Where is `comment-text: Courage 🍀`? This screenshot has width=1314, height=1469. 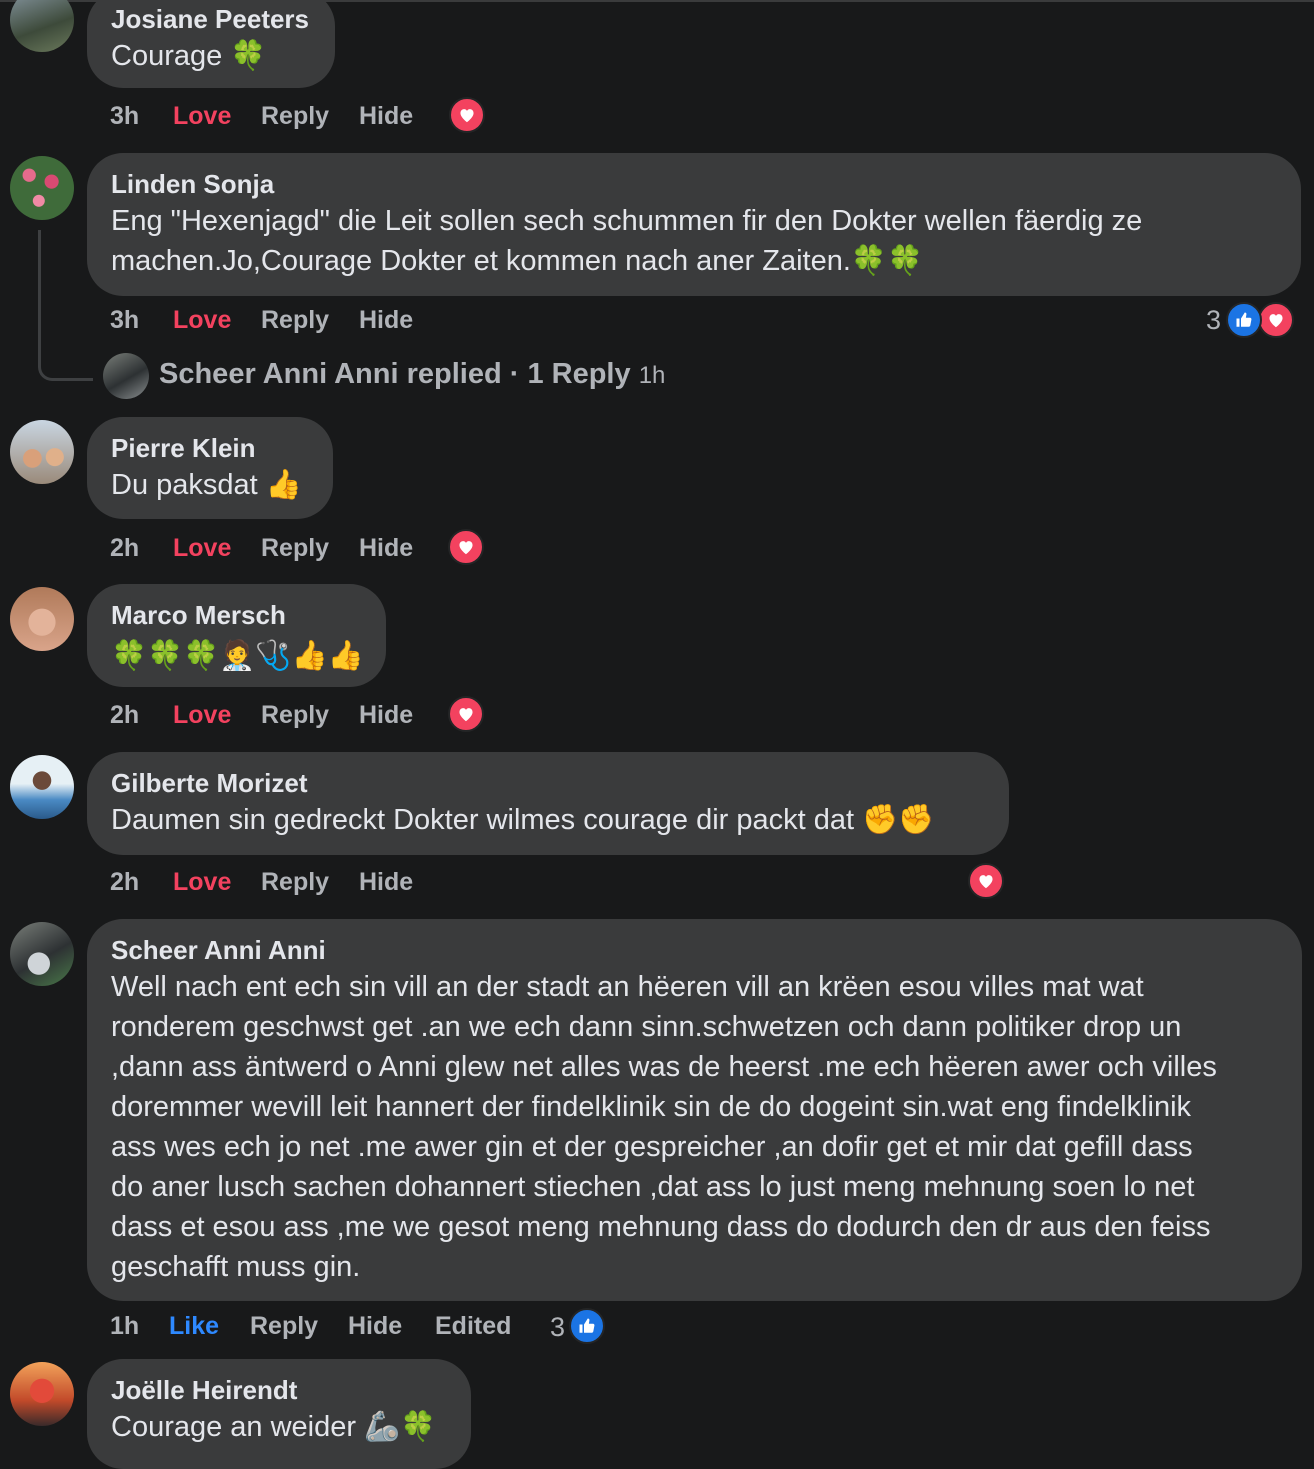 comment-text: Courage 🍀 is located at coordinates (189, 56).